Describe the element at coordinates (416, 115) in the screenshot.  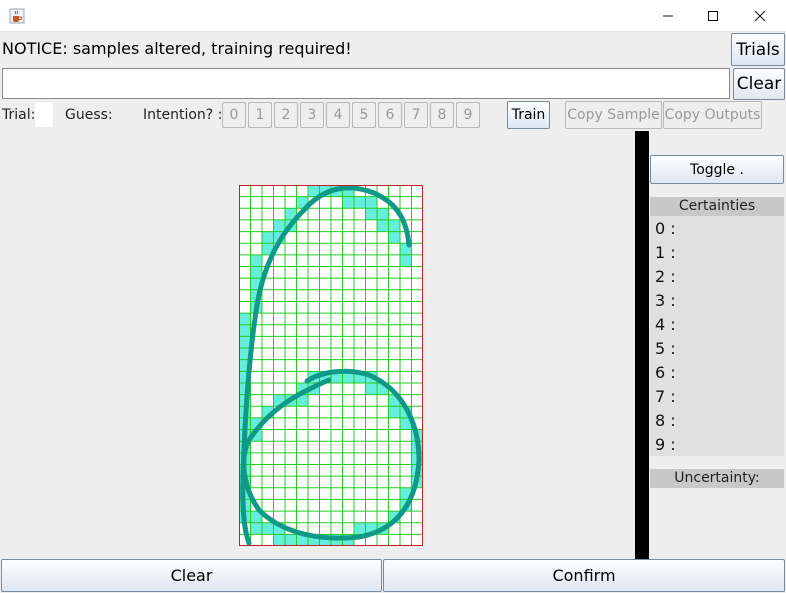
I see `intention-digit-7-button: 7` at that location.